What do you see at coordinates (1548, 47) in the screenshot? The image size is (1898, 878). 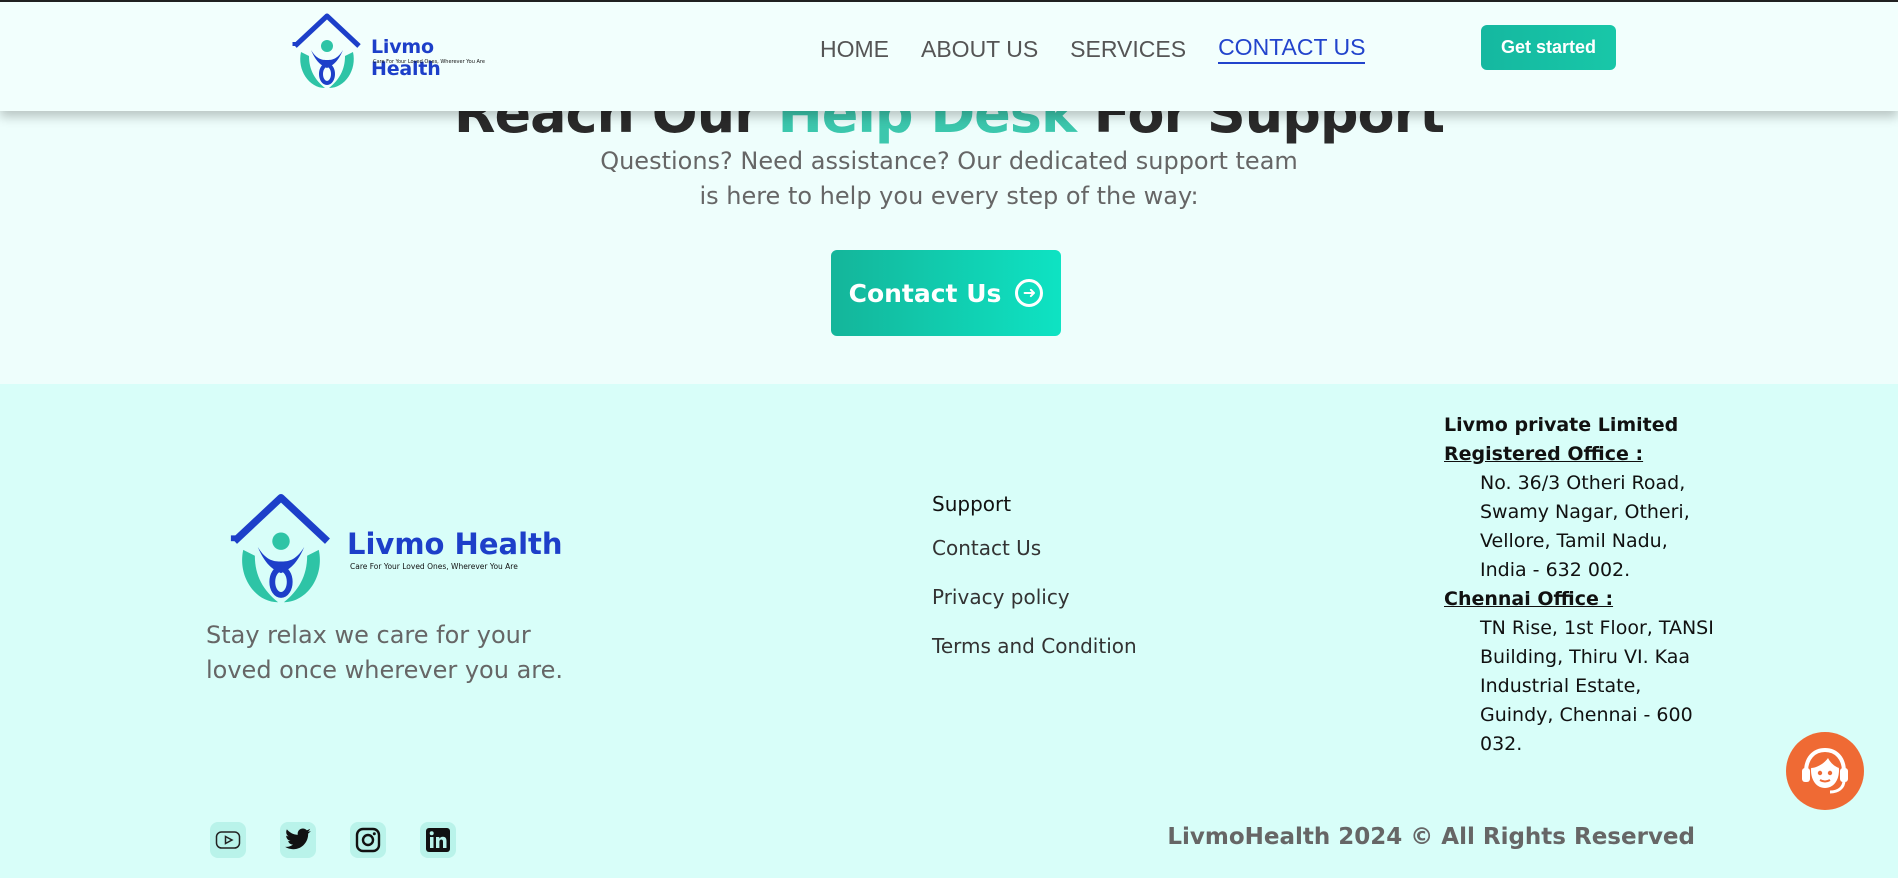 I see `get-started-button: Get started` at bounding box center [1548, 47].